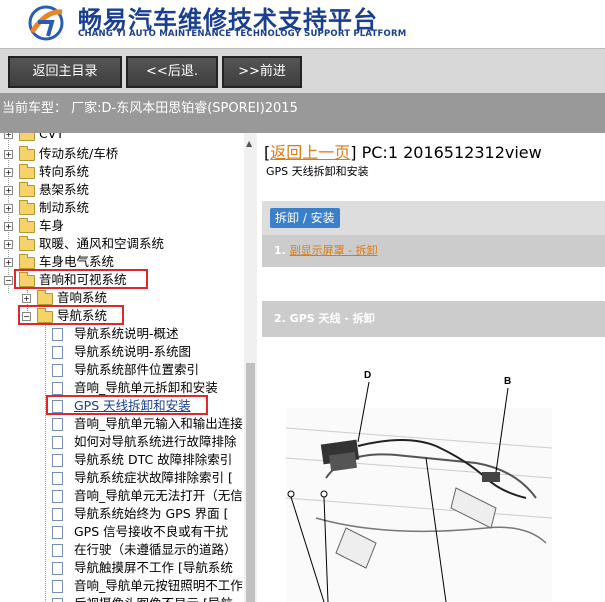  I want to click on tree-item-label: 制动系统, so click(64, 207).